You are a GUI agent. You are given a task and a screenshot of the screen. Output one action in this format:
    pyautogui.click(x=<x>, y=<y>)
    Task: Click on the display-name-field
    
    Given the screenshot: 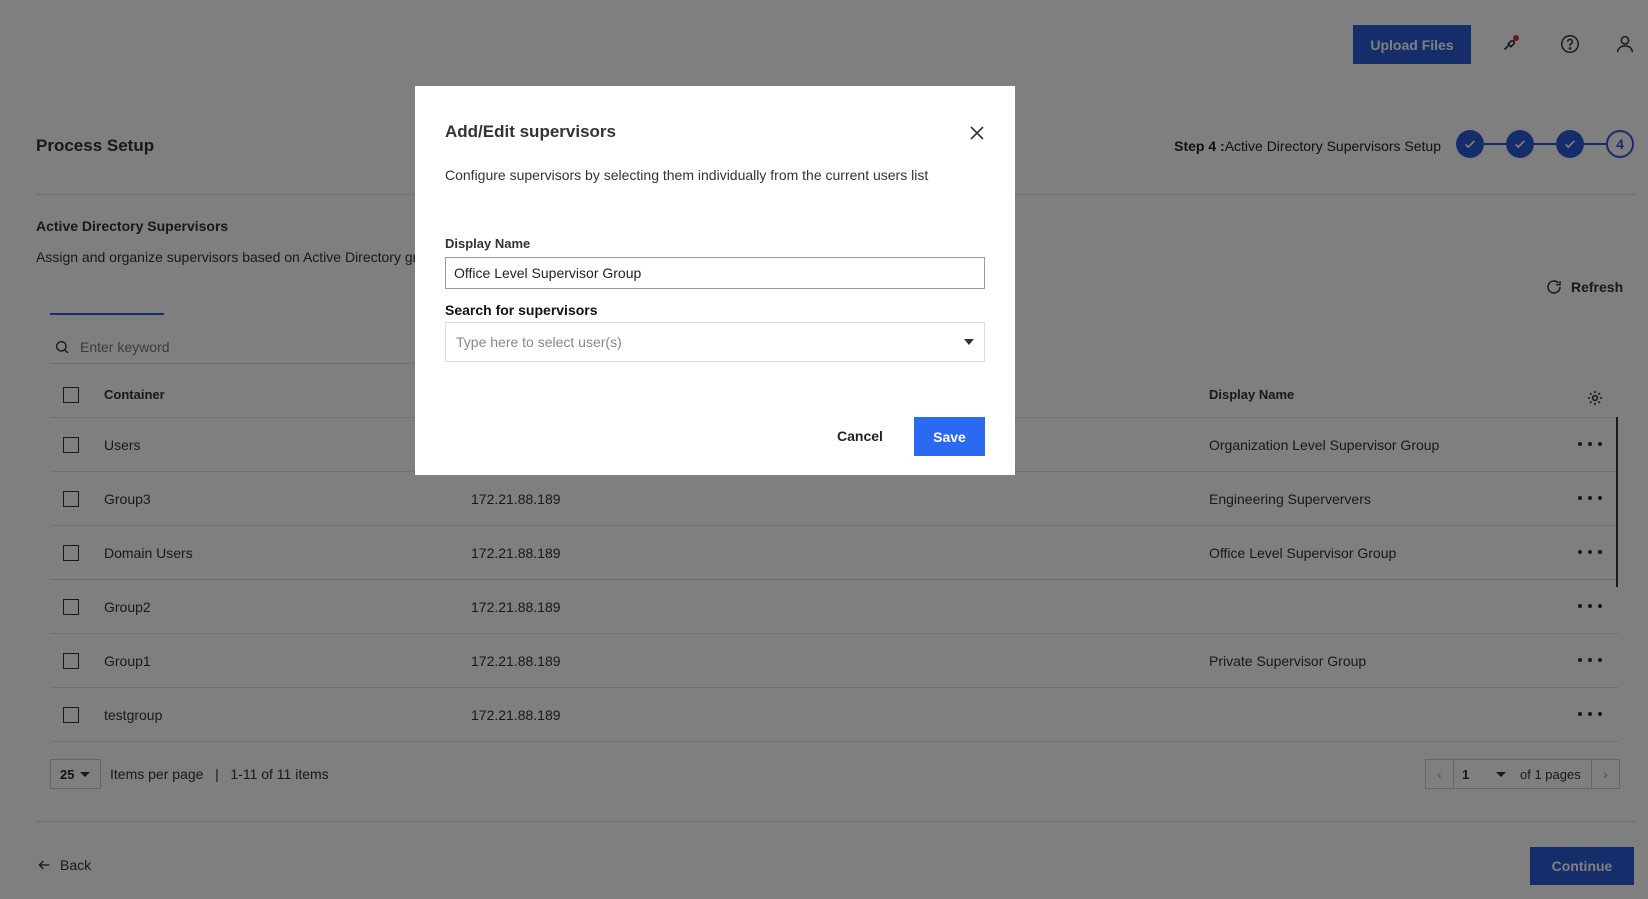 What is the action you would take?
    pyautogui.click(x=715, y=273)
    